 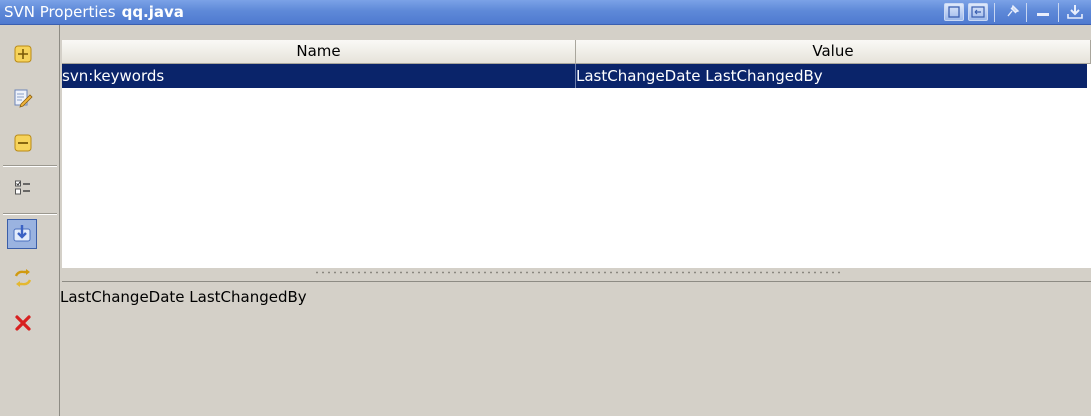 I want to click on maximize-window-icon, so click(x=954, y=12).